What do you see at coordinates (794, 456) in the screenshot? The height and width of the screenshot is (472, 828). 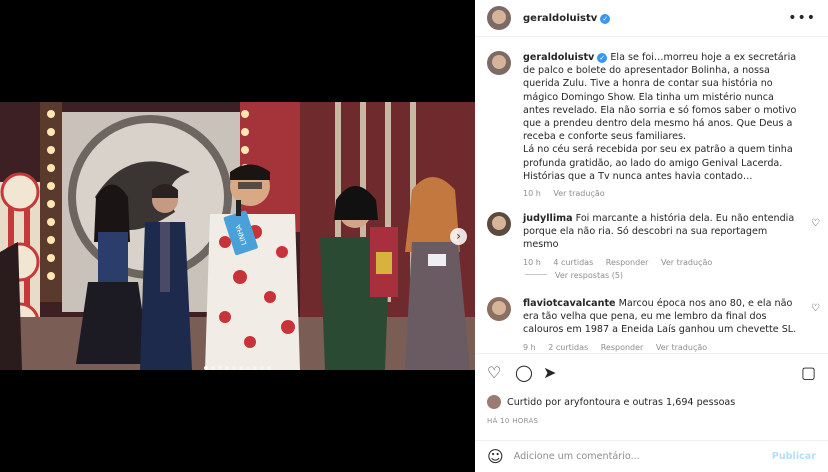 I see `publish-button: Publicar` at bounding box center [794, 456].